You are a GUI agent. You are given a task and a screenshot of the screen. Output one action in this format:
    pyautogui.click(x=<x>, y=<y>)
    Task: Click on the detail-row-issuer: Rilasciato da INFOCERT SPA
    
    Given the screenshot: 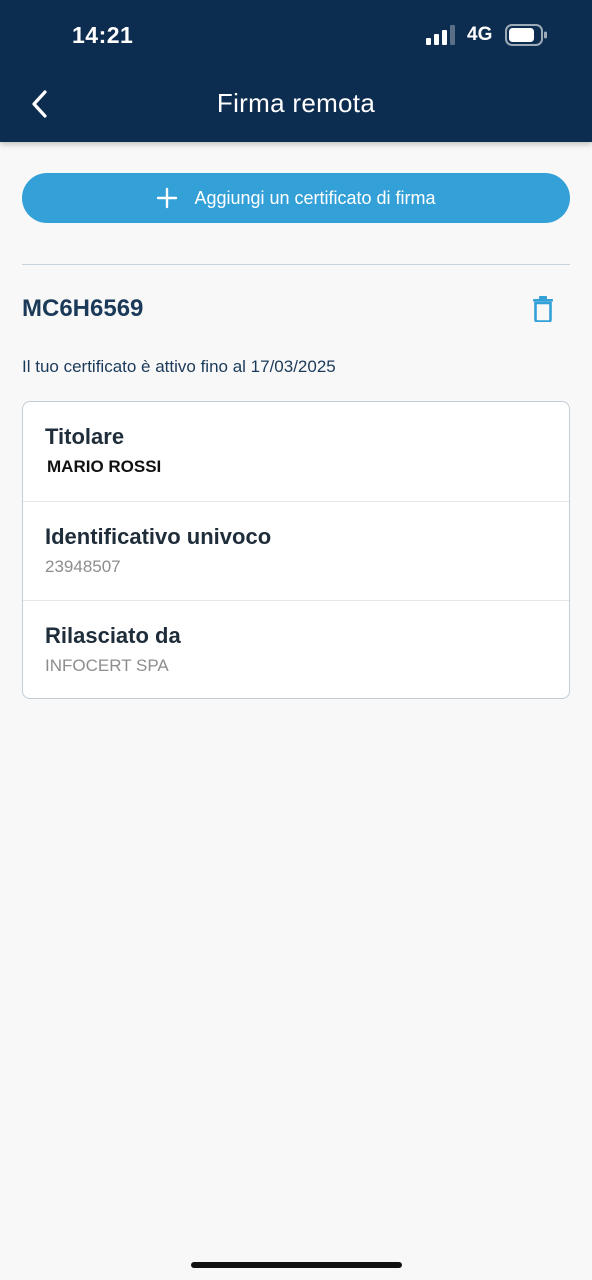 What is the action you would take?
    pyautogui.click(x=296, y=649)
    